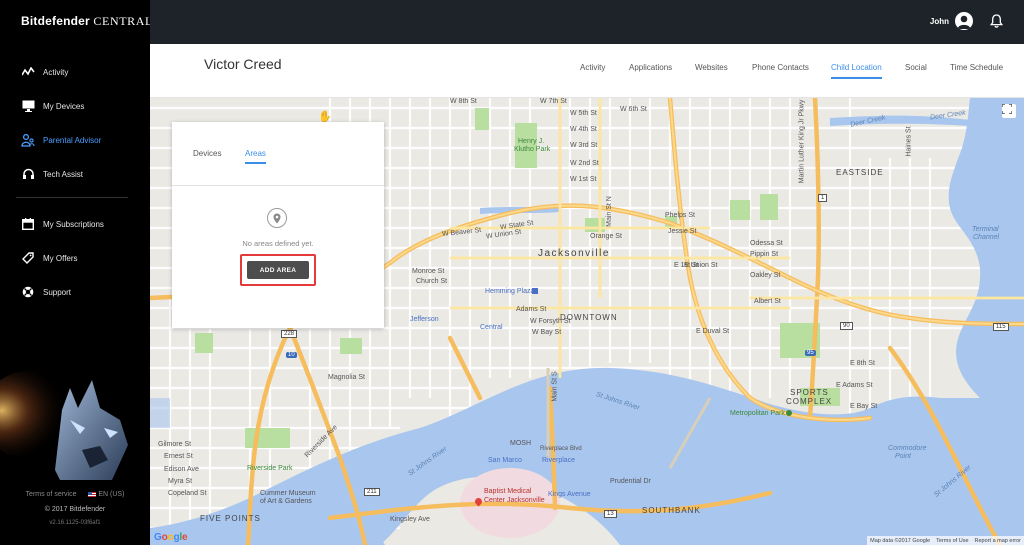 The image size is (1024, 545). Describe the element at coordinates (255, 156) in the screenshot. I see `panel-tab-areas: Areas` at that location.